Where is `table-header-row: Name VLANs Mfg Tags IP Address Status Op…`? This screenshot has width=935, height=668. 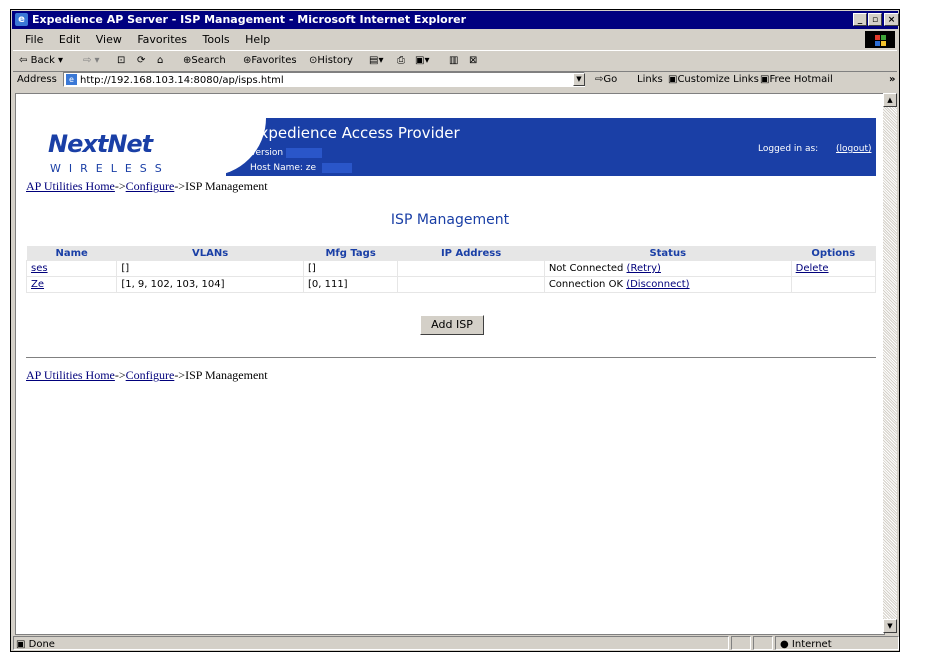 table-header-row: Name VLANs Mfg Tags IP Address Status Op… is located at coordinates (451, 253).